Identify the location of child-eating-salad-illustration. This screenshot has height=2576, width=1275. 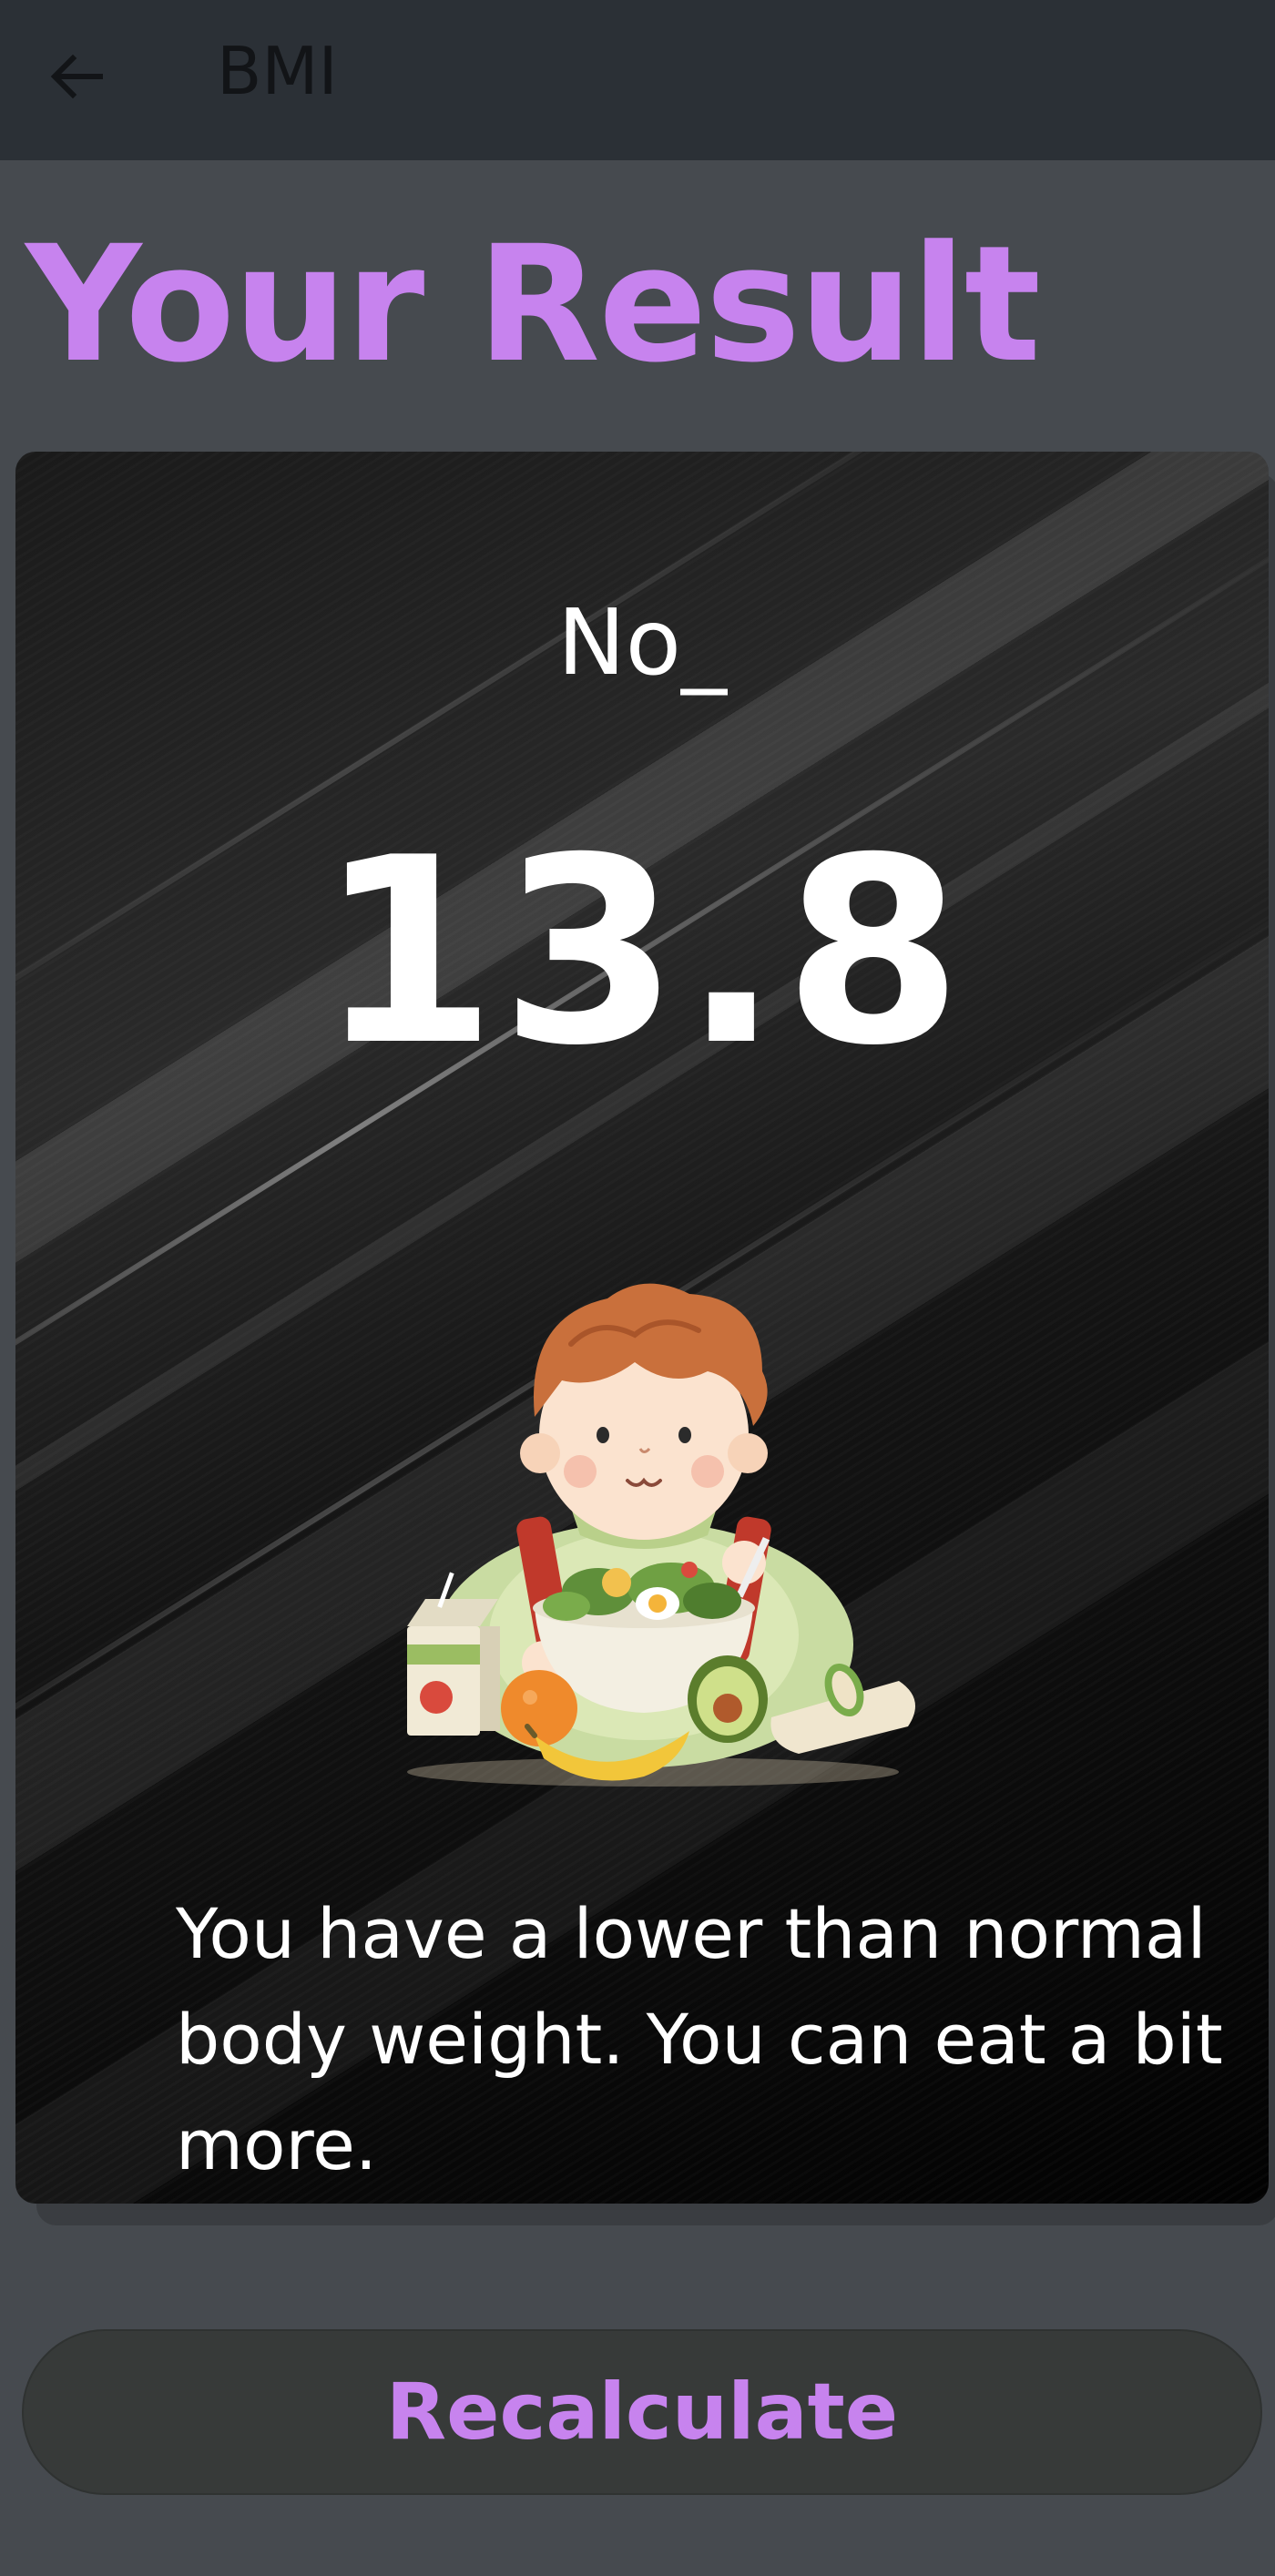
(661, 1535).